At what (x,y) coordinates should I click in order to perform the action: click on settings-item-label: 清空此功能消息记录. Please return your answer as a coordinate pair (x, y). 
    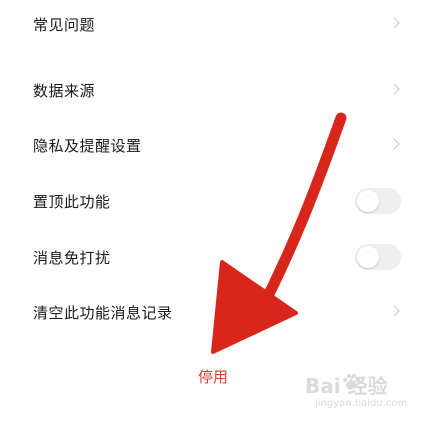
    Looking at the image, I should click on (103, 312).